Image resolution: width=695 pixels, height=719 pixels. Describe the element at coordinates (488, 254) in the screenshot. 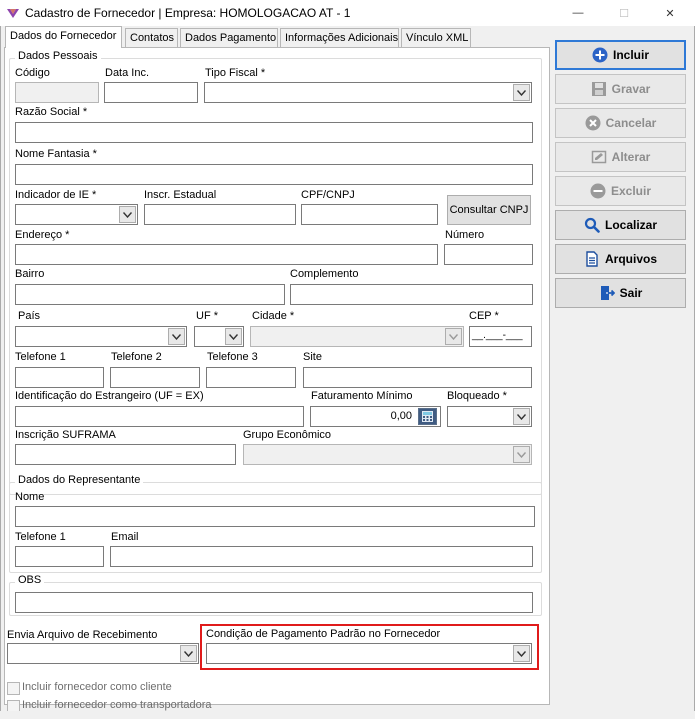

I see `numero-field` at that location.